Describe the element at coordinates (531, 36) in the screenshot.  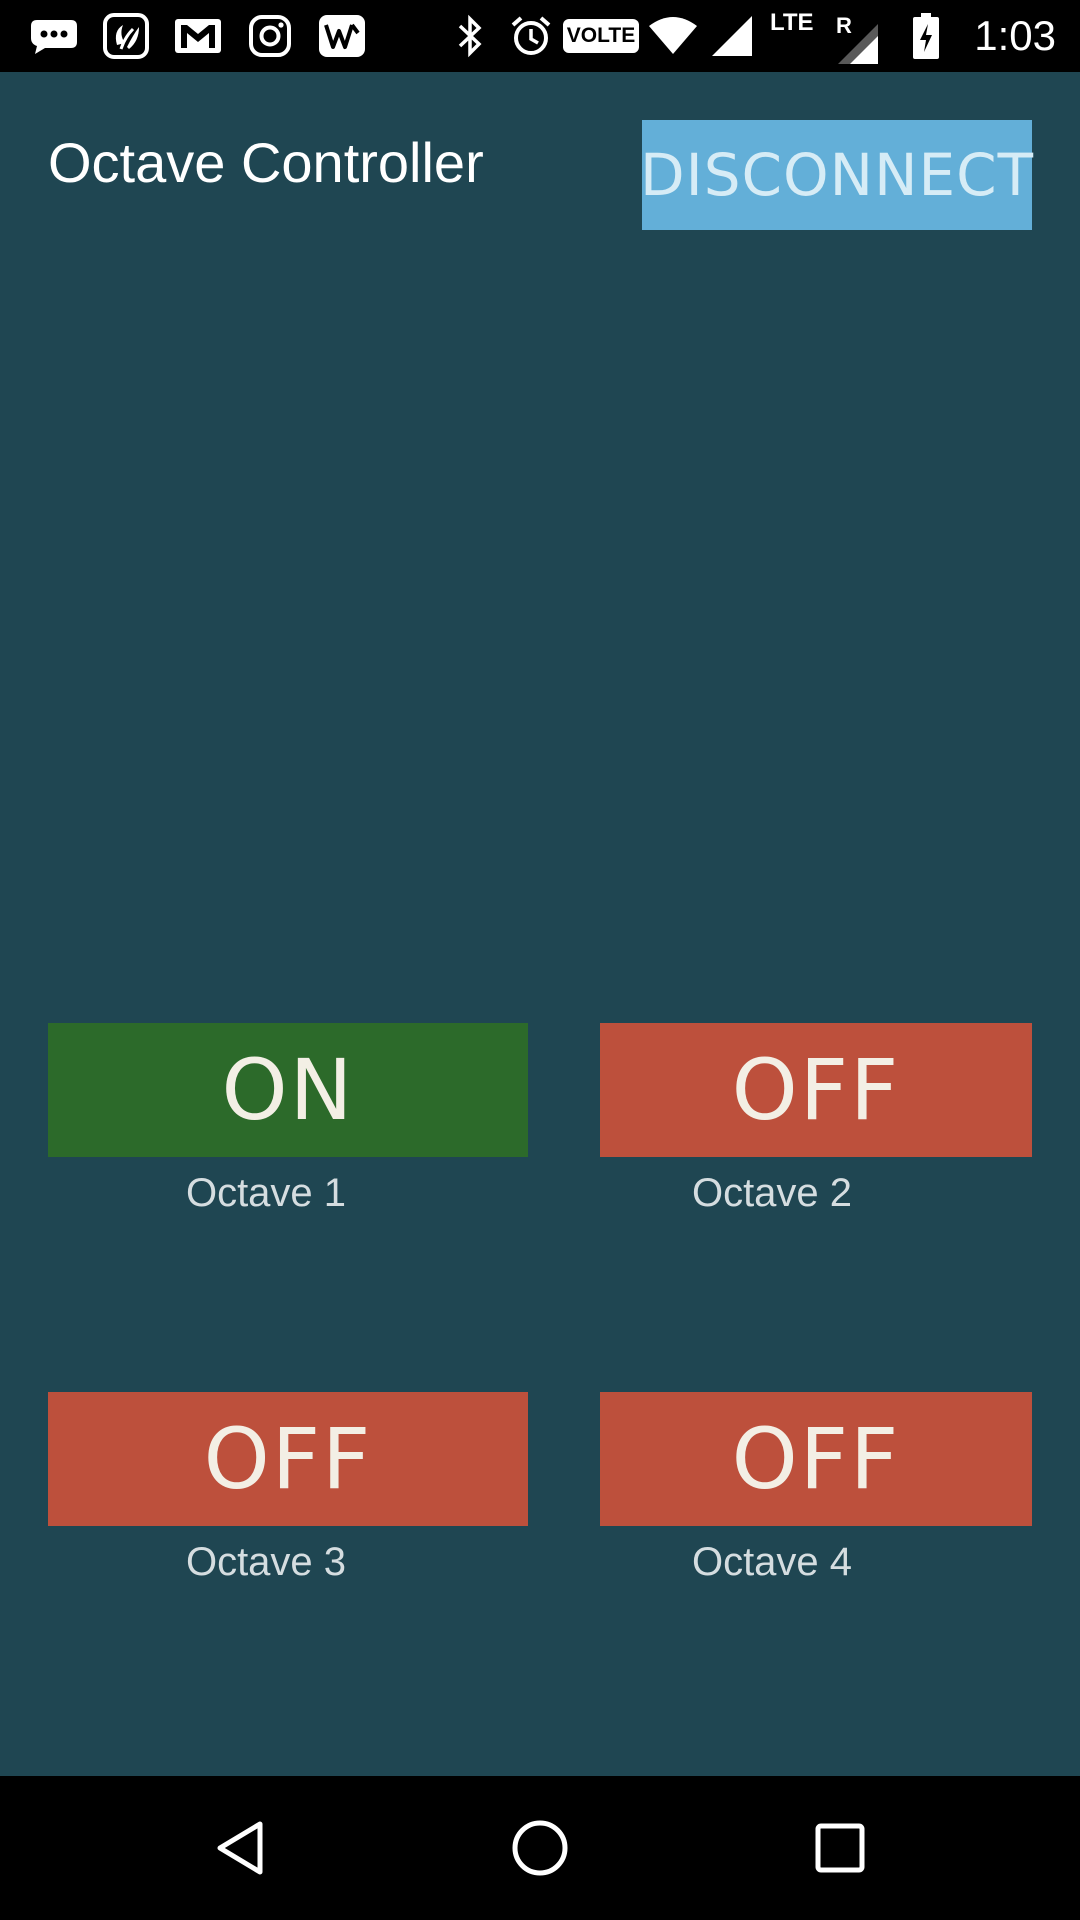
I see `alarm-icon` at that location.